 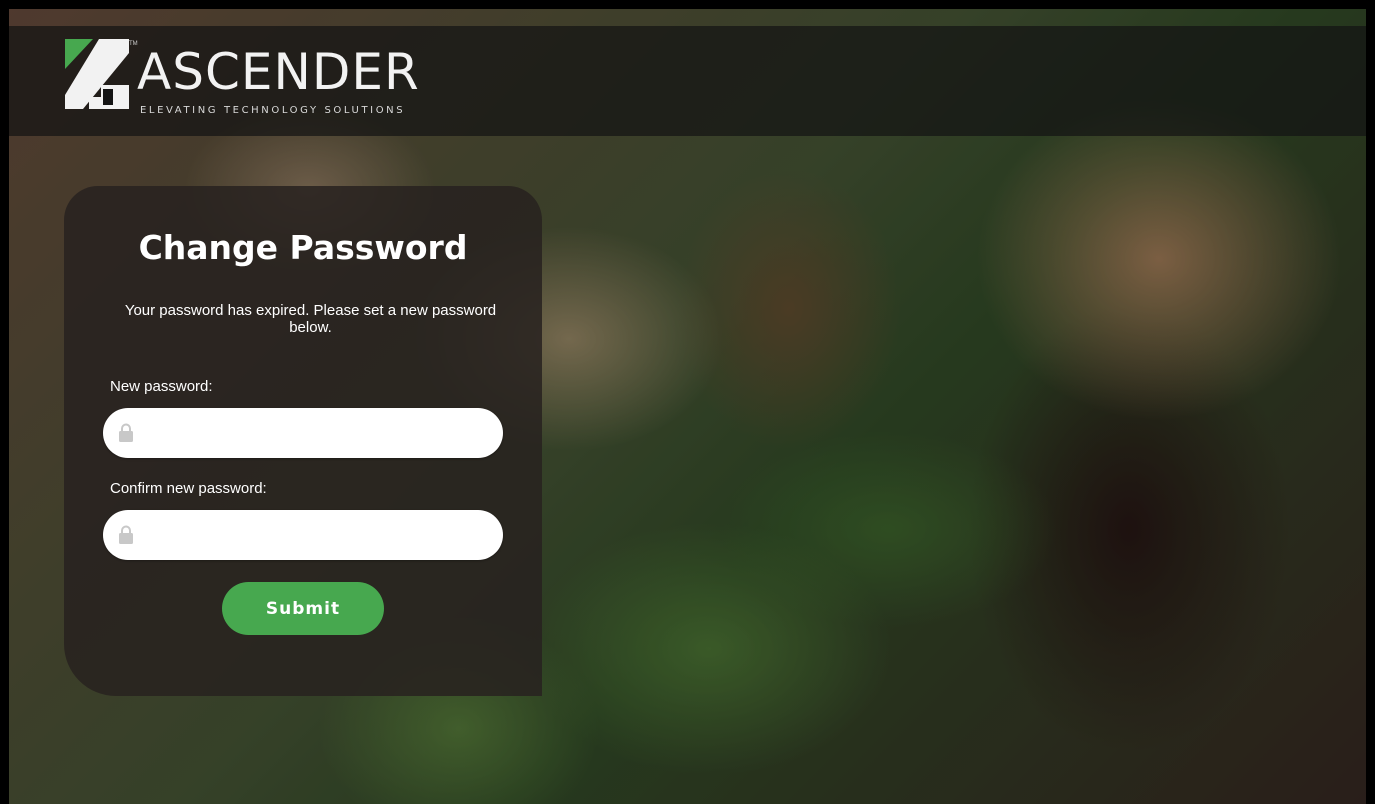 I want to click on confirm-password-field-wrap, so click(x=303, y=536).